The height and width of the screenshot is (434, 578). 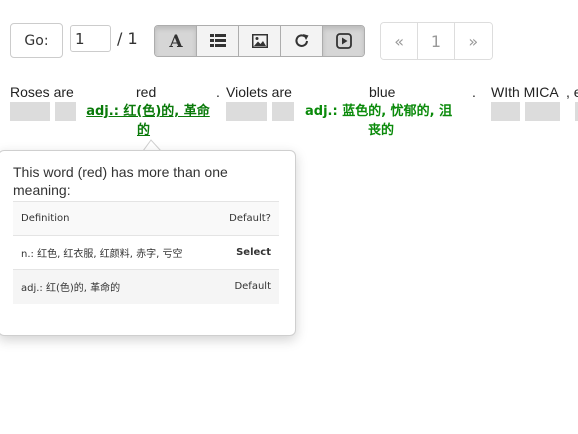 What do you see at coordinates (400, 41) in the screenshot?
I see `prev-page-button: «` at bounding box center [400, 41].